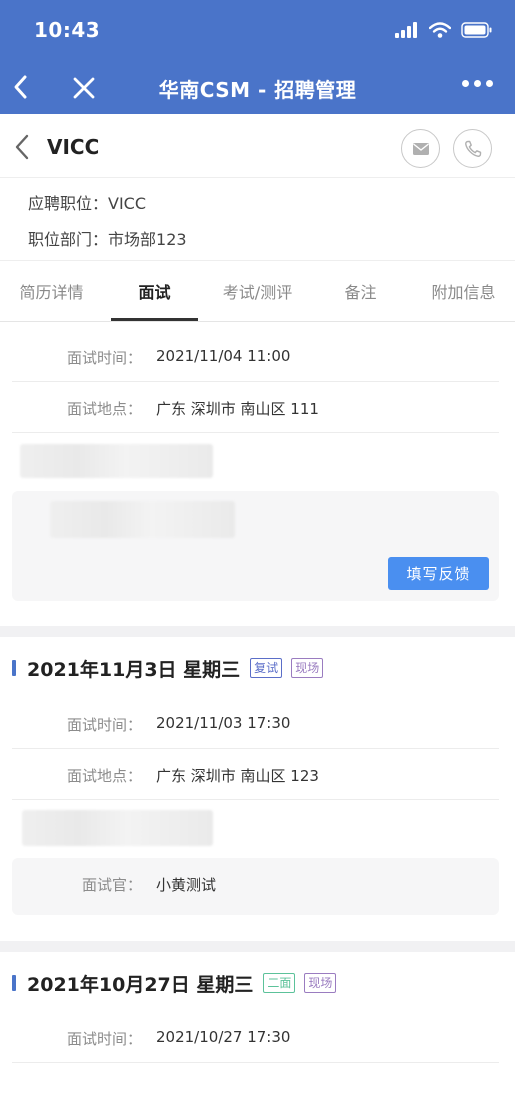 This screenshot has height=1100, width=515. I want to click on interview-date-header: 2021年10月27日 星期三 二面 现场, so click(178, 983).